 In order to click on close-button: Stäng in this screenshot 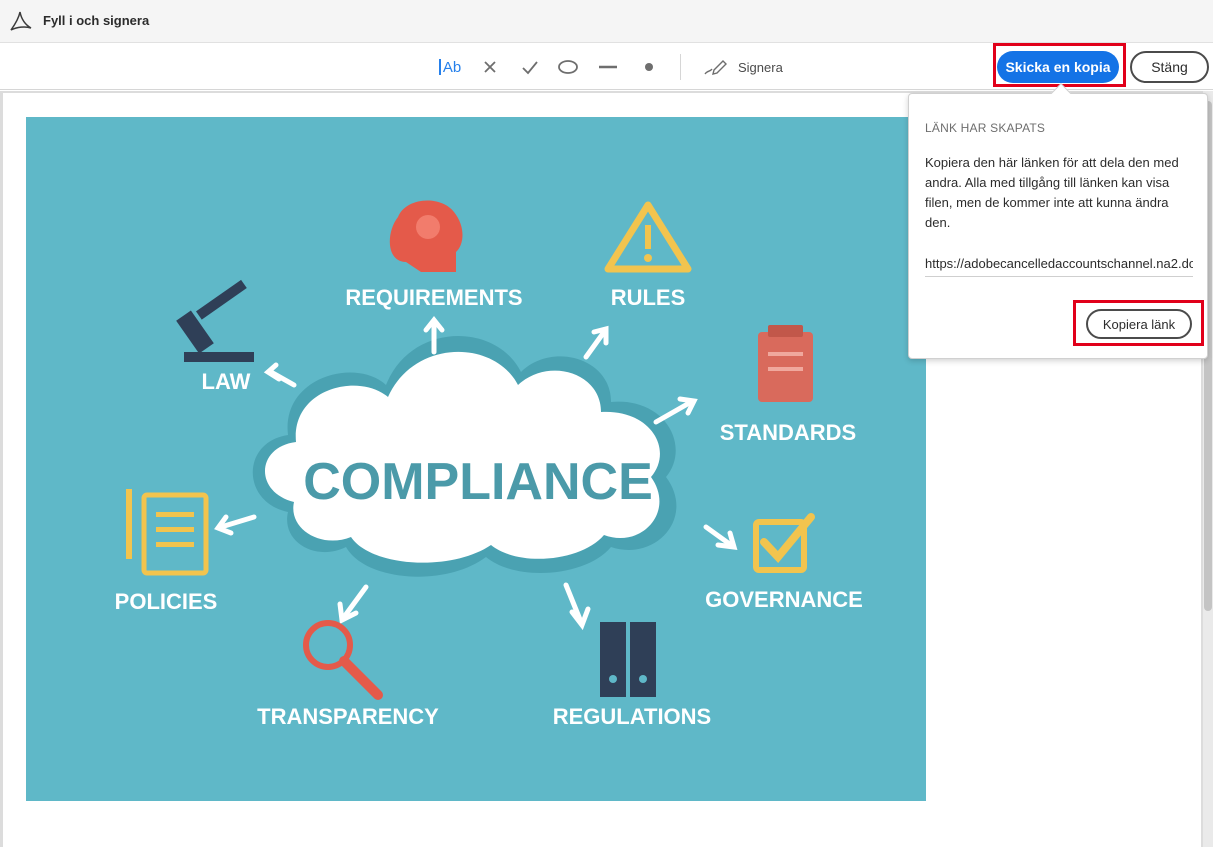, I will do `click(1169, 67)`.